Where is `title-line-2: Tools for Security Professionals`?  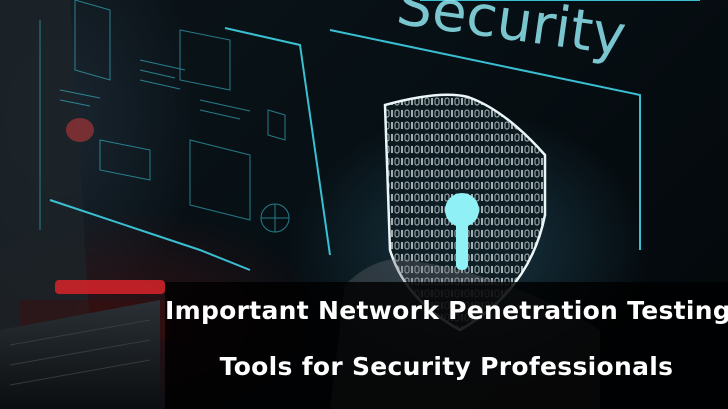 title-line-2: Tools for Security Professionals is located at coordinates (446, 366).